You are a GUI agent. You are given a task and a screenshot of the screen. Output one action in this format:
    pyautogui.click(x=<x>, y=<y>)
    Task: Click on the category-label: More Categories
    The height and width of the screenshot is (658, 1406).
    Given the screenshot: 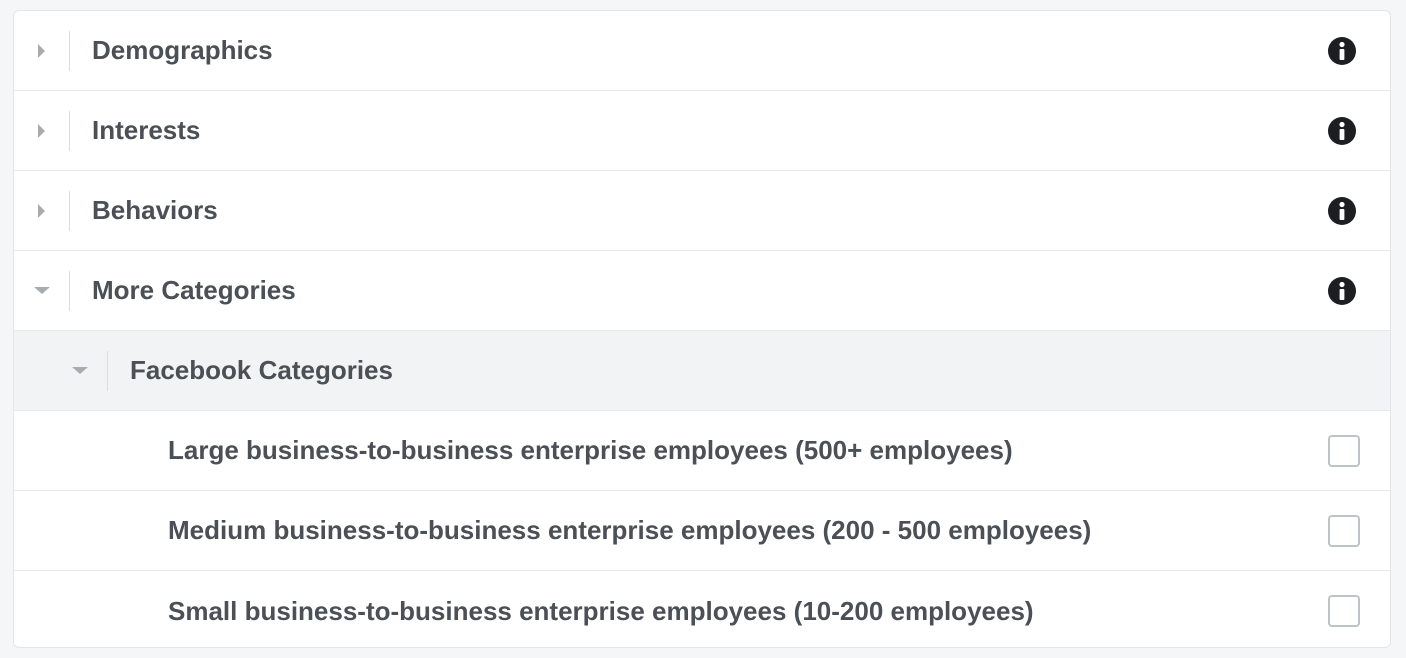 What is the action you would take?
    pyautogui.click(x=194, y=290)
    